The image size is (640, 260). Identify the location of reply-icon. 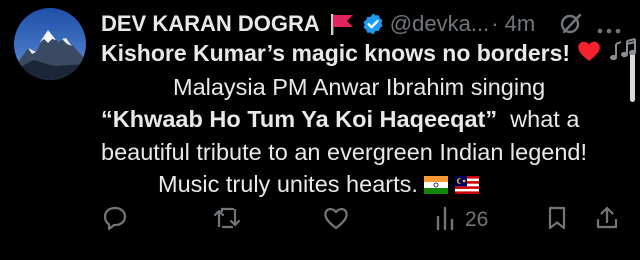
(115, 220).